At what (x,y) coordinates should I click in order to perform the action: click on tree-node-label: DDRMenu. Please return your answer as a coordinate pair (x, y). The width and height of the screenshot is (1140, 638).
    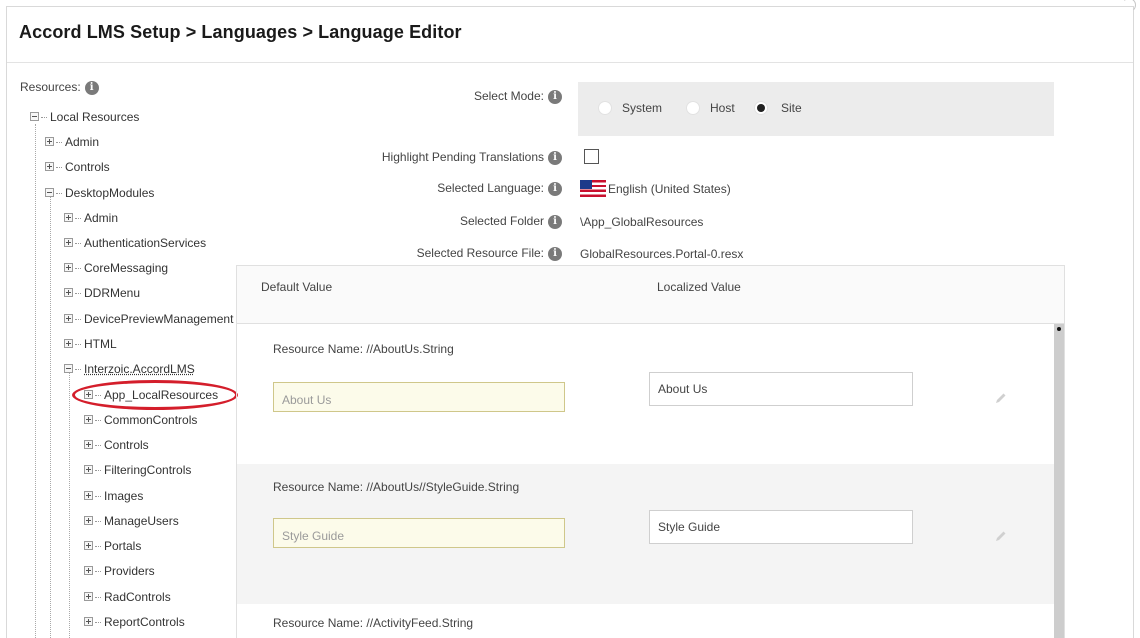
    Looking at the image, I should click on (112, 293).